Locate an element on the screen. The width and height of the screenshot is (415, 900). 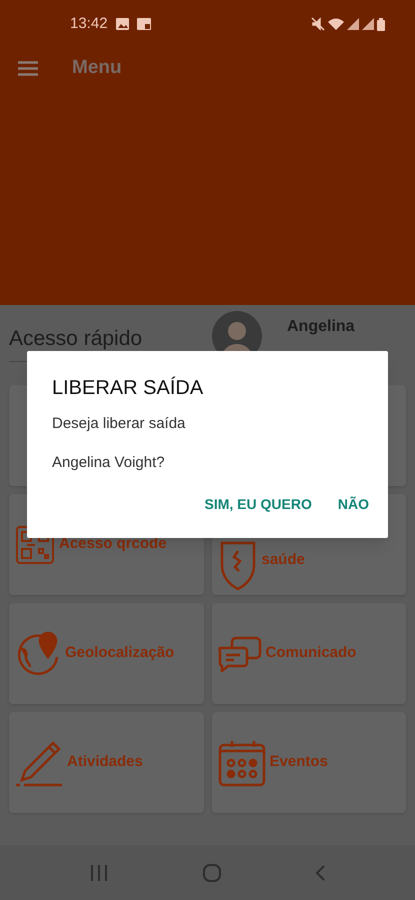
calendar-icon is located at coordinates (242, 762).